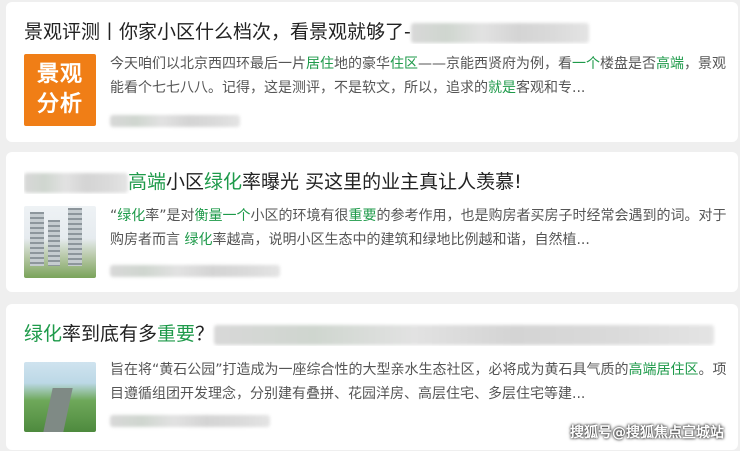 The image size is (740, 451). I want to click on badge-line2: 分析, so click(59, 104).